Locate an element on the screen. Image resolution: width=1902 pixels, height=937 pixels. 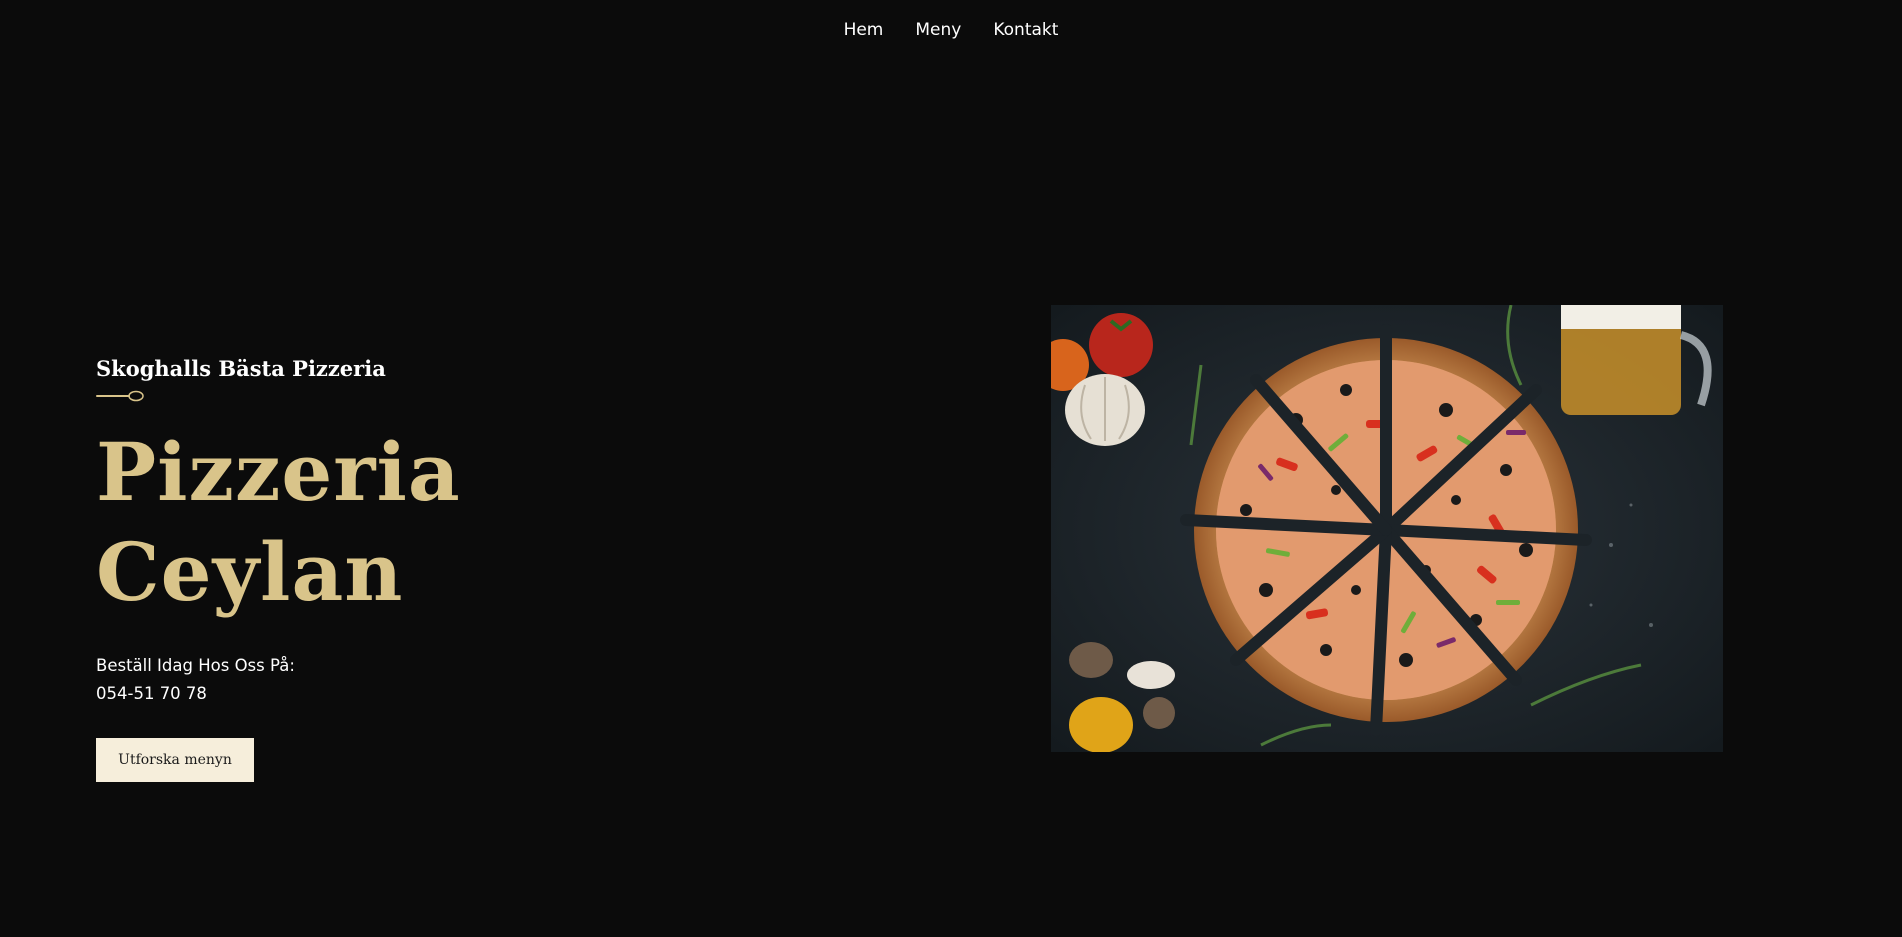
top-nav: Hem Meny Kontakt is located at coordinates (951, 30).